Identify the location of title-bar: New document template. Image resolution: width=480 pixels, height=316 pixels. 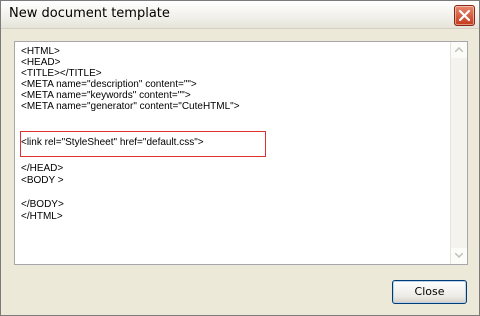
(240, 15).